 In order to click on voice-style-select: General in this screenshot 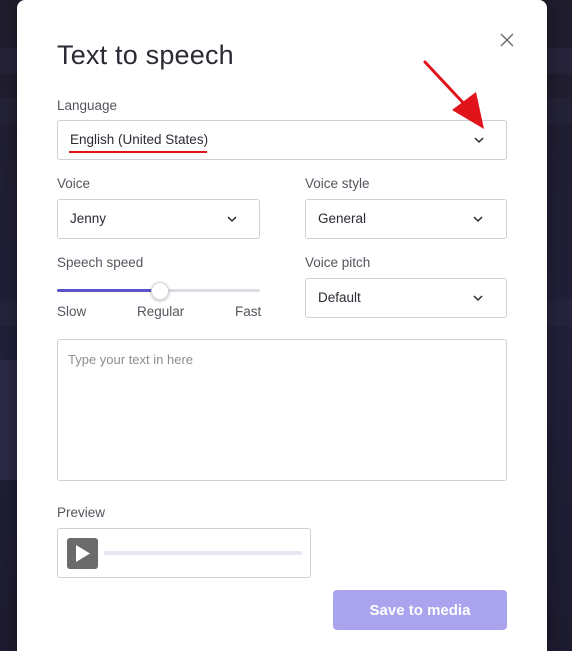, I will do `click(406, 219)`.